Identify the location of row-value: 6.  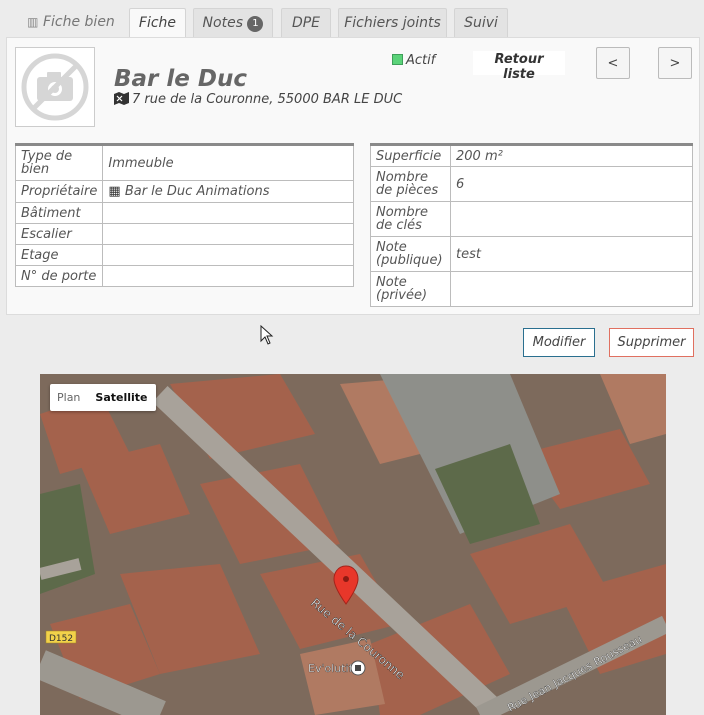
(571, 184).